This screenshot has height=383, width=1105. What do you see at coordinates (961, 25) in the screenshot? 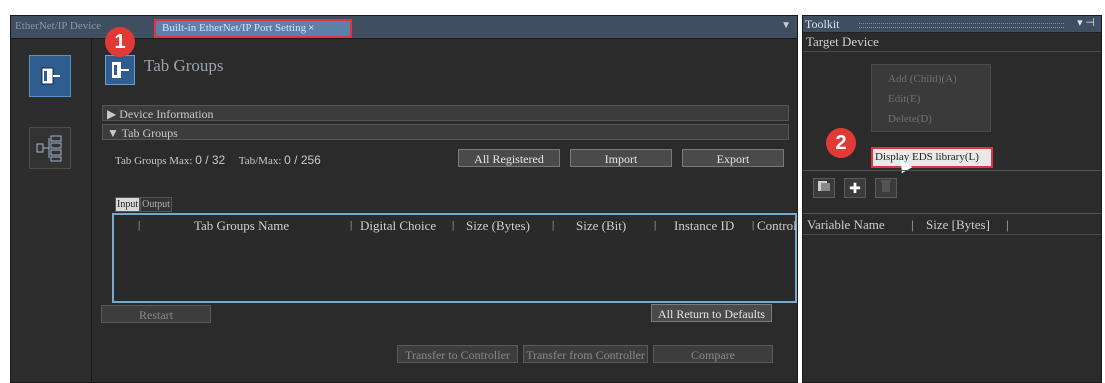
I see `title-bar-grip` at bounding box center [961, 25].